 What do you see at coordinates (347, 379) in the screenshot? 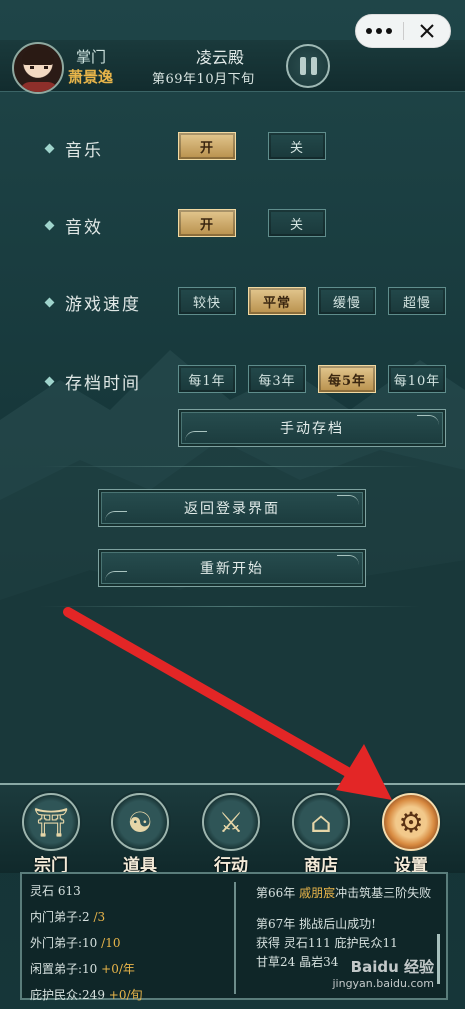
I see `autosave-5y-option: 每5年` at bounding box center [347, 379].